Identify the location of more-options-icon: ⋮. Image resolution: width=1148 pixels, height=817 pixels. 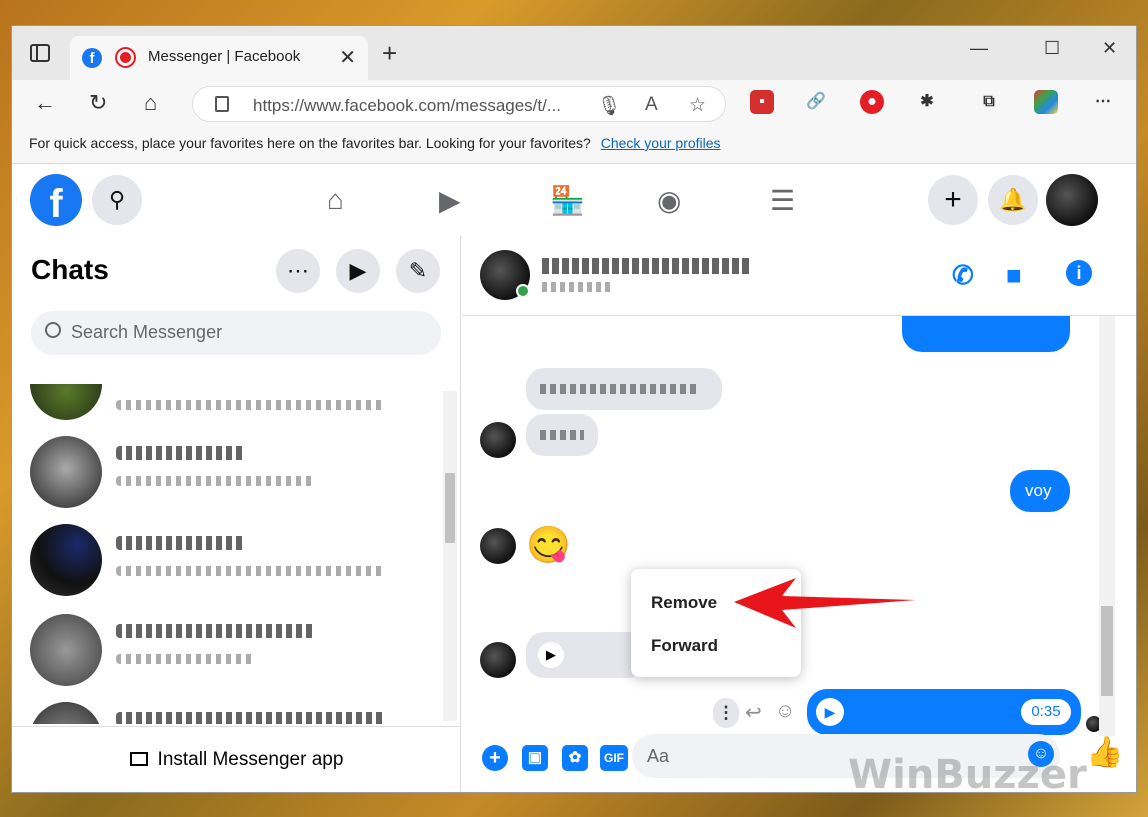
(726, 713).